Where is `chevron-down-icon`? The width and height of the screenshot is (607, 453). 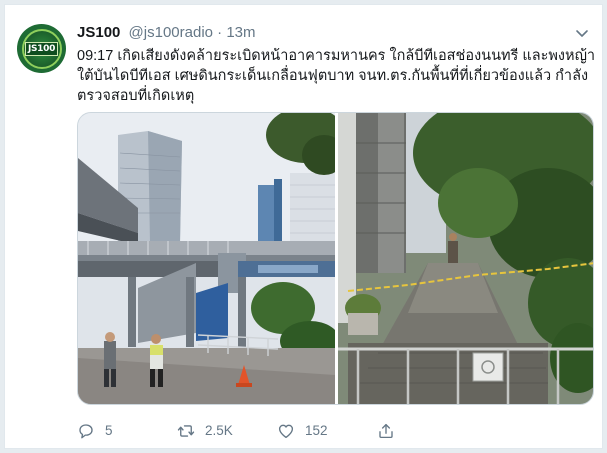
chevron-down-icon is located at coordinates (582, 33).